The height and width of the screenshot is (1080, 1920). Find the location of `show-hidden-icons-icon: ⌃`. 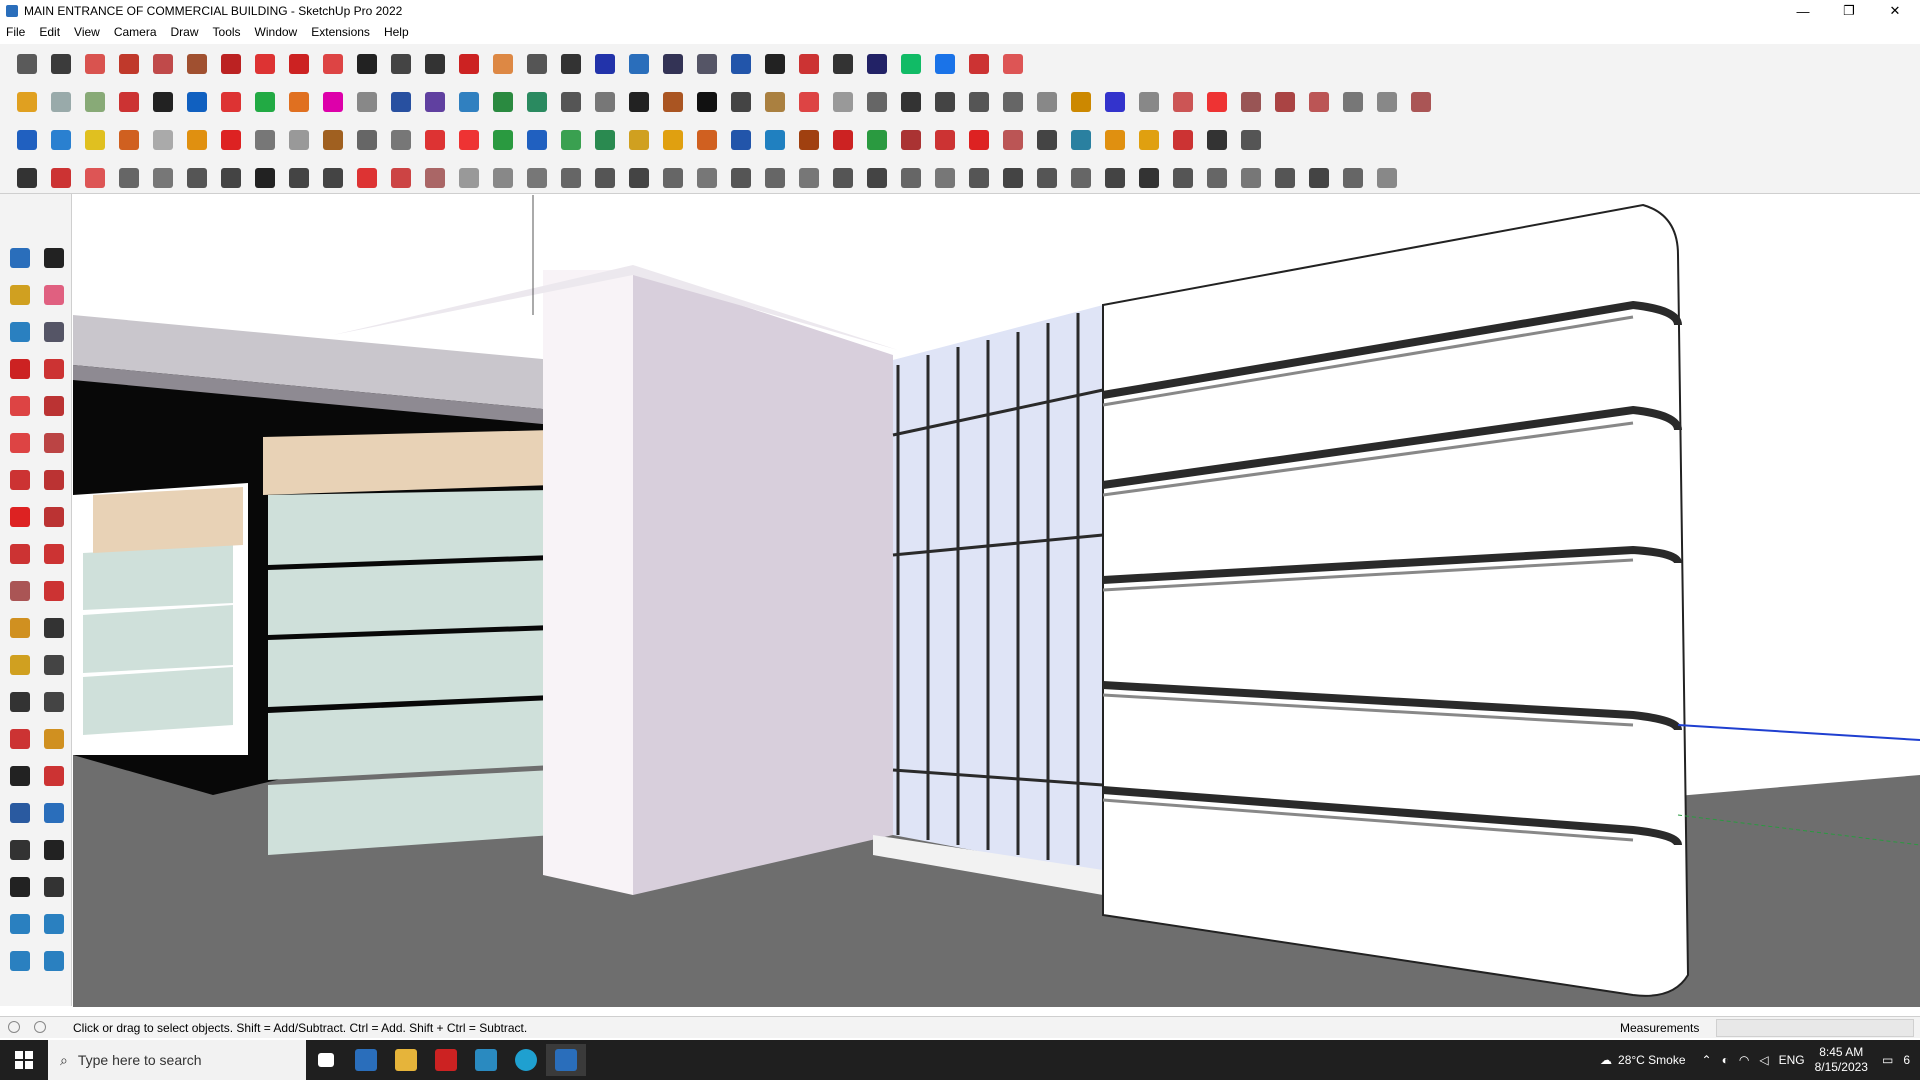

show-hidden-icons-icon: ⌃ is located at coordinates (1707, 1060).